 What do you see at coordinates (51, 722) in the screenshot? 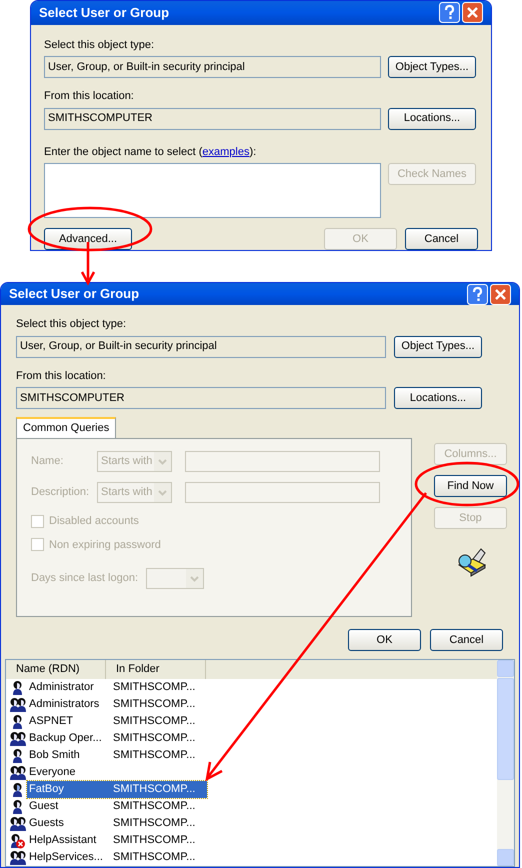
I see `table-cell-text: ASPNET` at bounding box center [51, 722].